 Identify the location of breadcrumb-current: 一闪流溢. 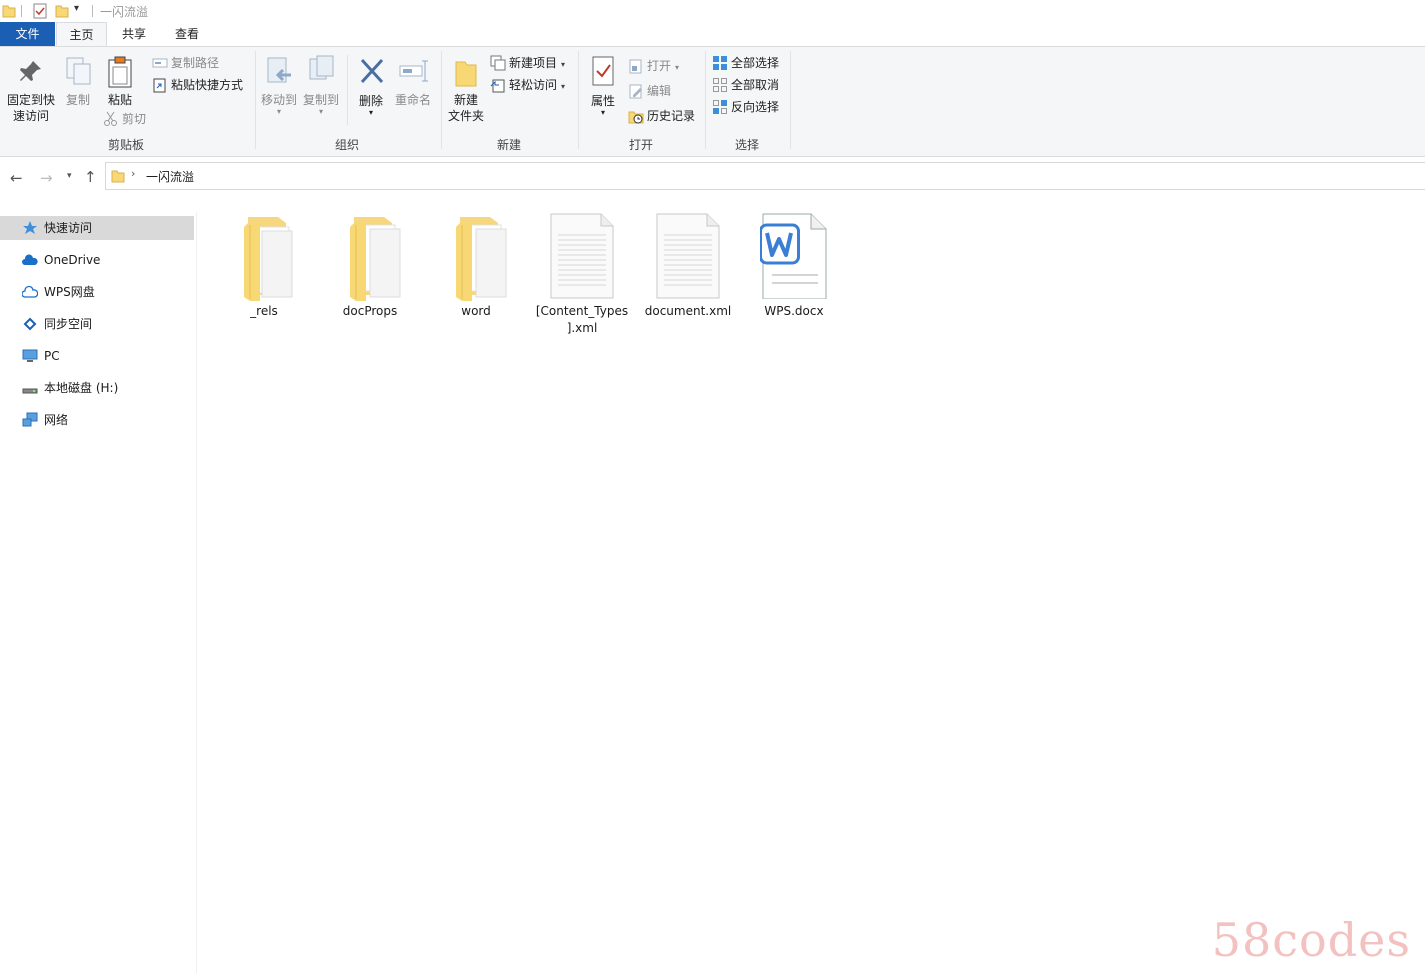
(170, 176).